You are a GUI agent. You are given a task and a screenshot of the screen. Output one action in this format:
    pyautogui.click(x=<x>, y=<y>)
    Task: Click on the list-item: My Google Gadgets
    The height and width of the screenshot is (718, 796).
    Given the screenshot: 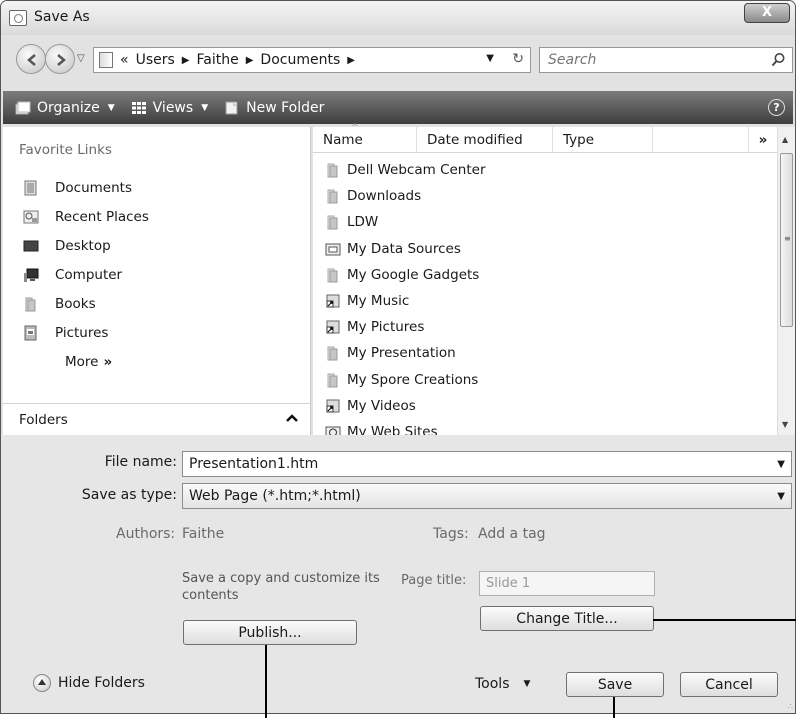 What is the action you would take?
    pyautogui.click(x=545, y=275)
    